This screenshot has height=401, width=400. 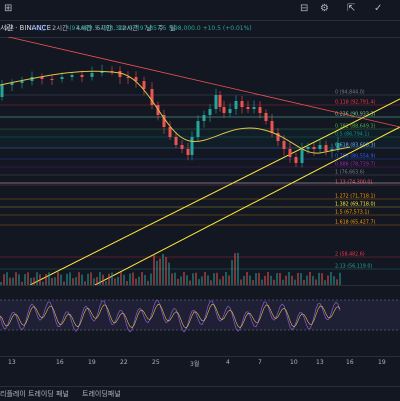 I want to click on date-tick: 22, so click(x=124, y=362).